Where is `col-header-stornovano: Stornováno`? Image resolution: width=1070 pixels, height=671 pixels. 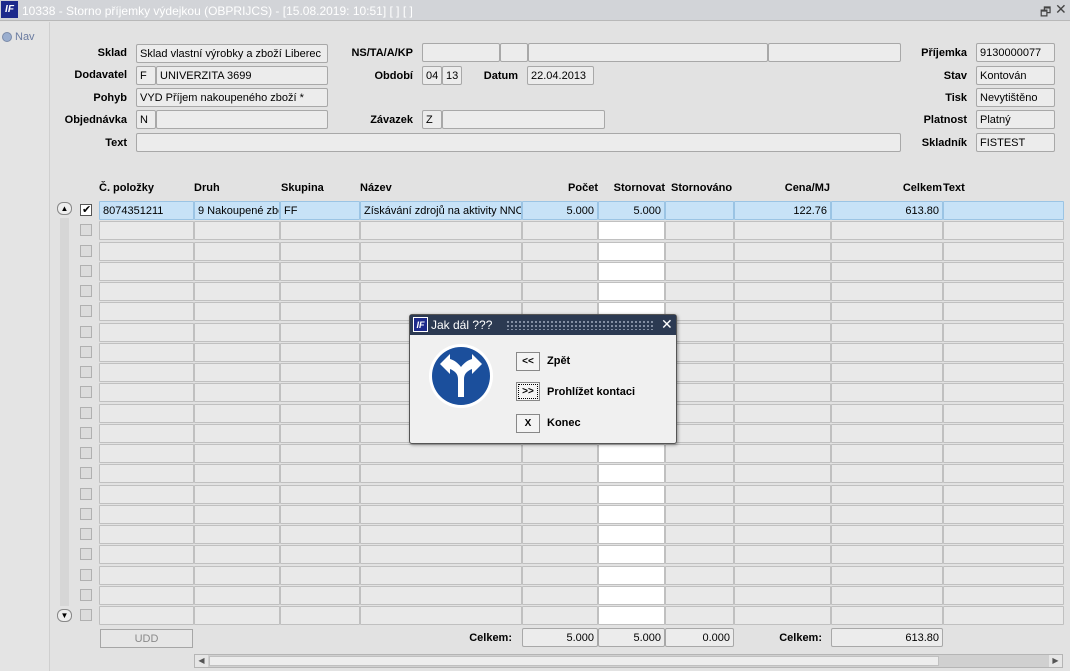 col-header-stornovano: Stornováno is located at coordinates (701, 188).